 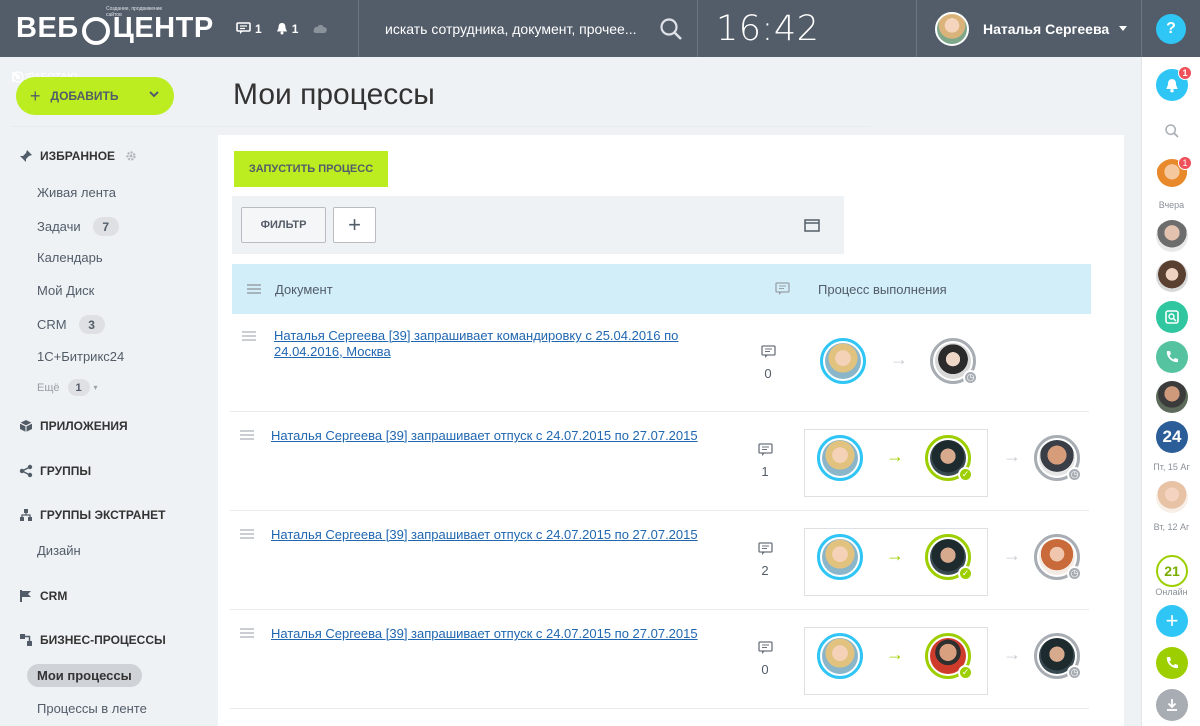 I want to click on menu-group-bp: БИЗНЕС-ПРОЦЕССЫ, so click(x=92, y=640).